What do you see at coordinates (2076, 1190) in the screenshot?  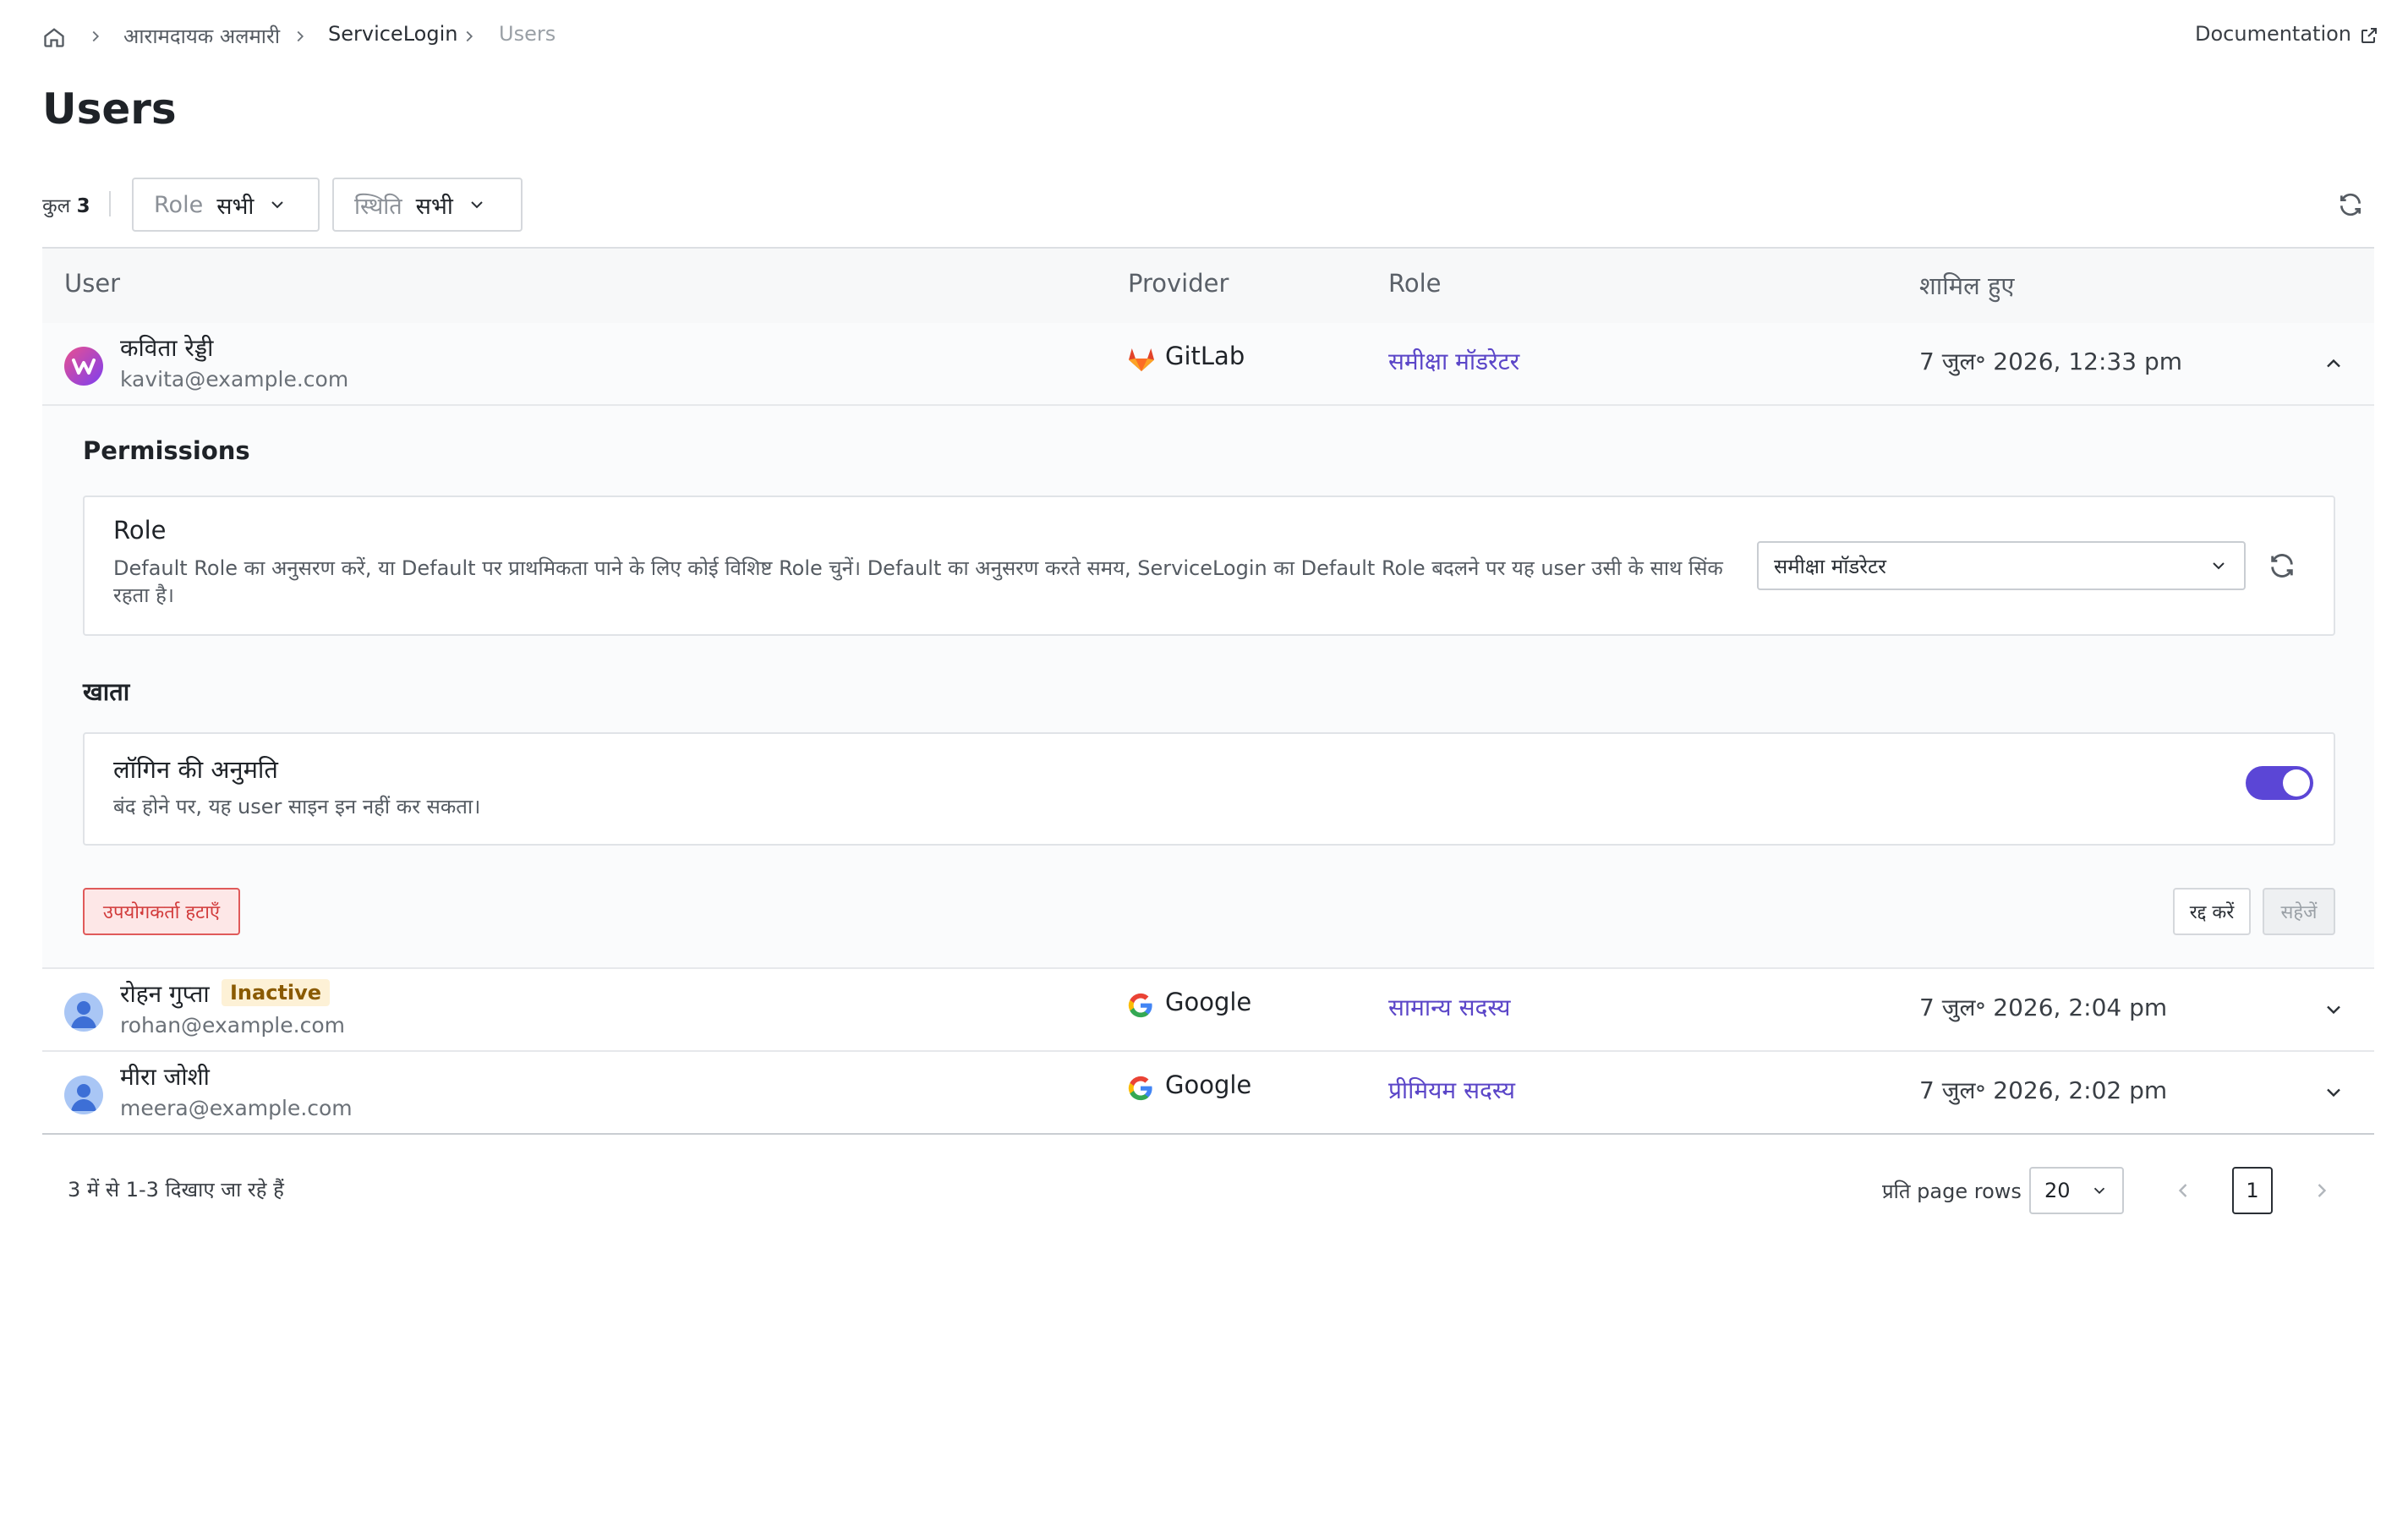 I see `rows-per-page-select: 20` at bounding box center [2076, 1190].